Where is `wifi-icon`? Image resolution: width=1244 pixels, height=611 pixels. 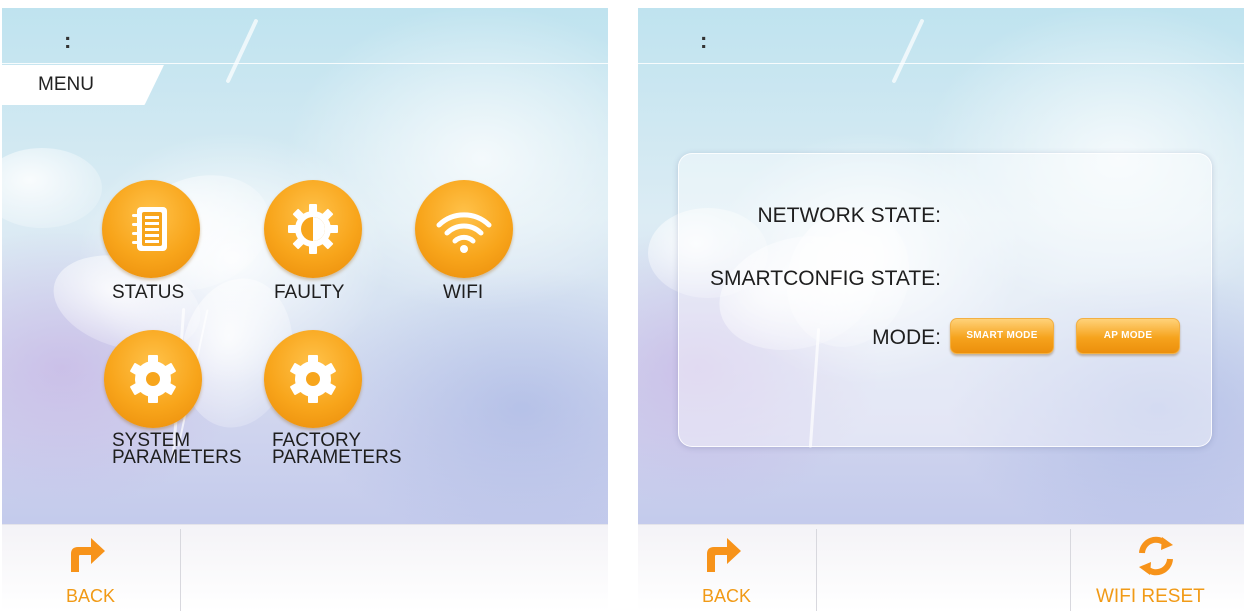 wifi-icon is located at coordinates (464, 232).